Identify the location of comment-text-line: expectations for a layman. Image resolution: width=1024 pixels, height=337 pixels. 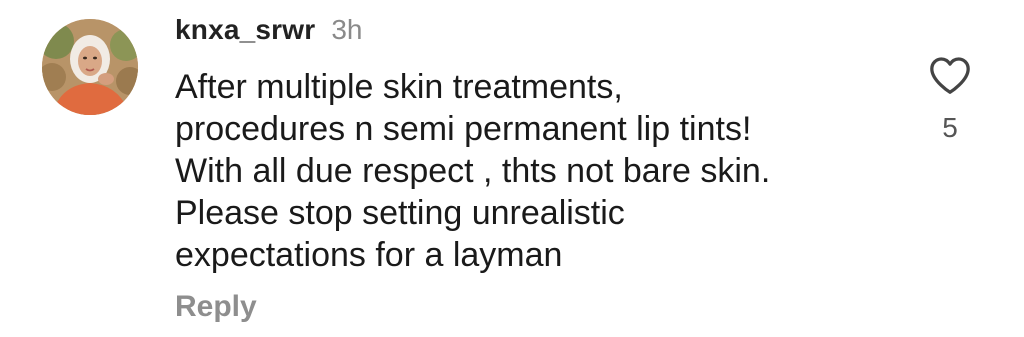
(369, 255).